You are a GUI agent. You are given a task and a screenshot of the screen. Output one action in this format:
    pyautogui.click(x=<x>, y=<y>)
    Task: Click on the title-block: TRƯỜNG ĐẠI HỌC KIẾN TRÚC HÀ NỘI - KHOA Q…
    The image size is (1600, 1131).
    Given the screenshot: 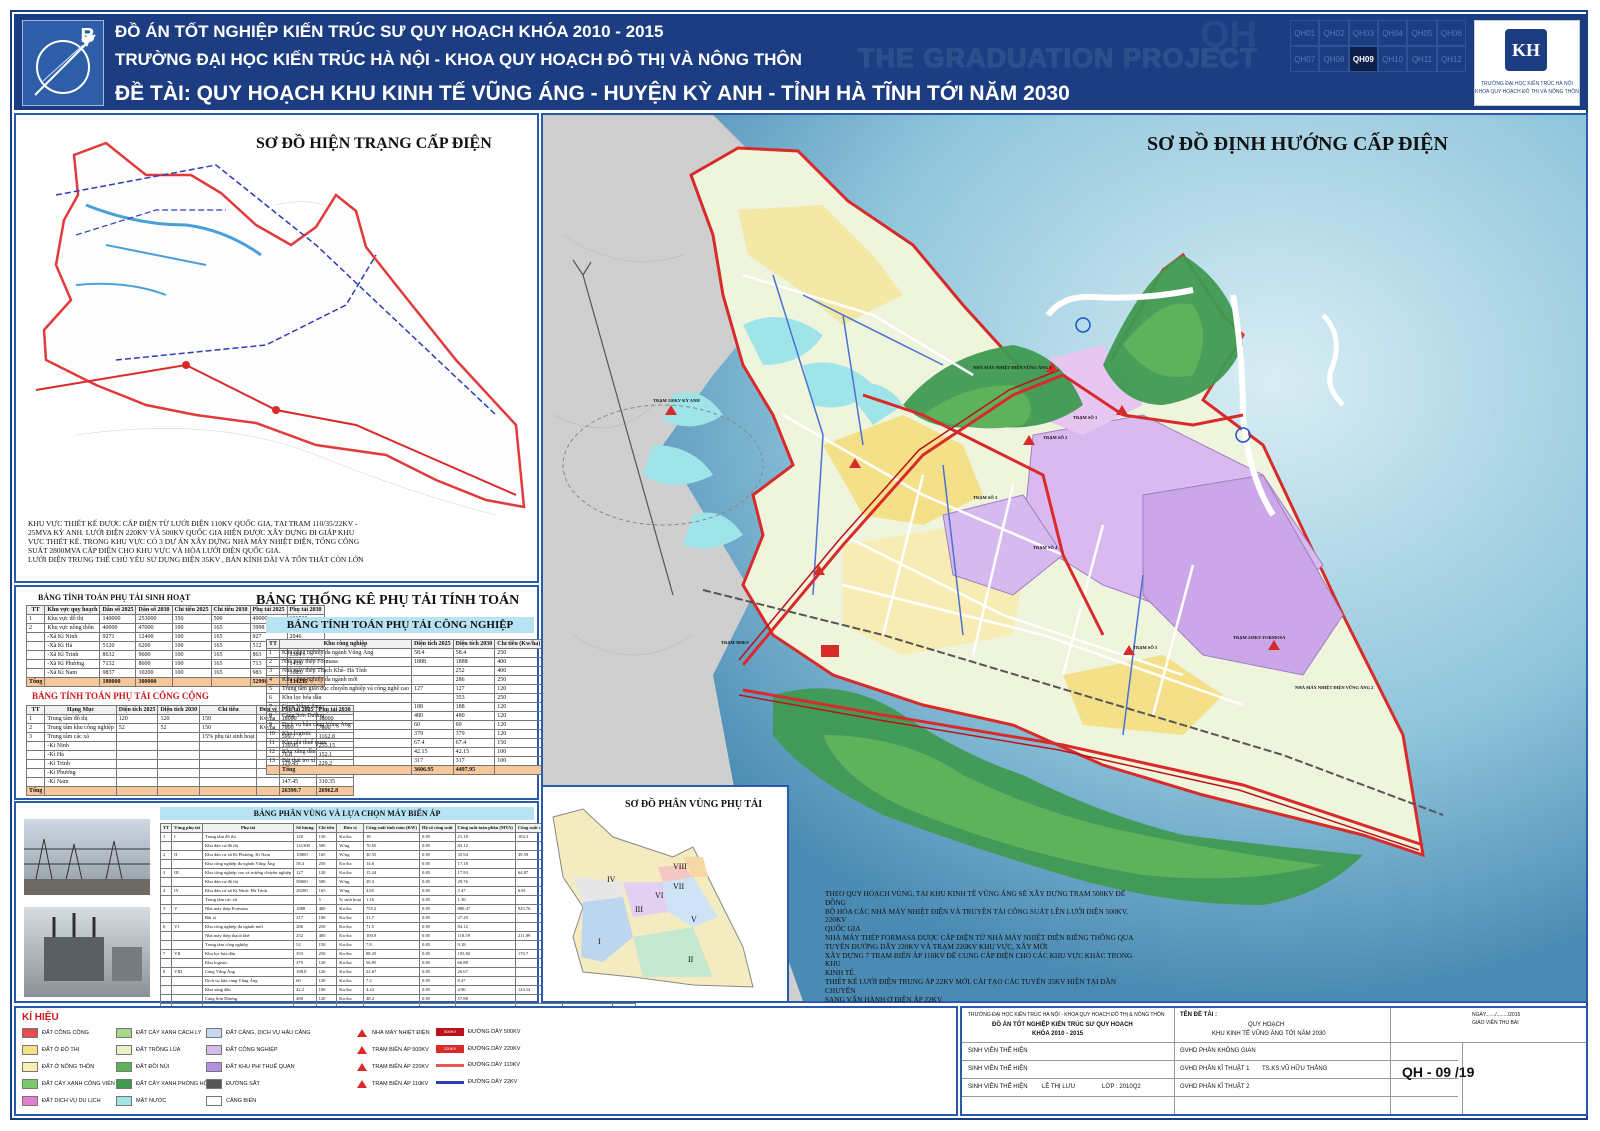 What is the action you would take?
    pyautogui.click(x=1274, y=1061)
    